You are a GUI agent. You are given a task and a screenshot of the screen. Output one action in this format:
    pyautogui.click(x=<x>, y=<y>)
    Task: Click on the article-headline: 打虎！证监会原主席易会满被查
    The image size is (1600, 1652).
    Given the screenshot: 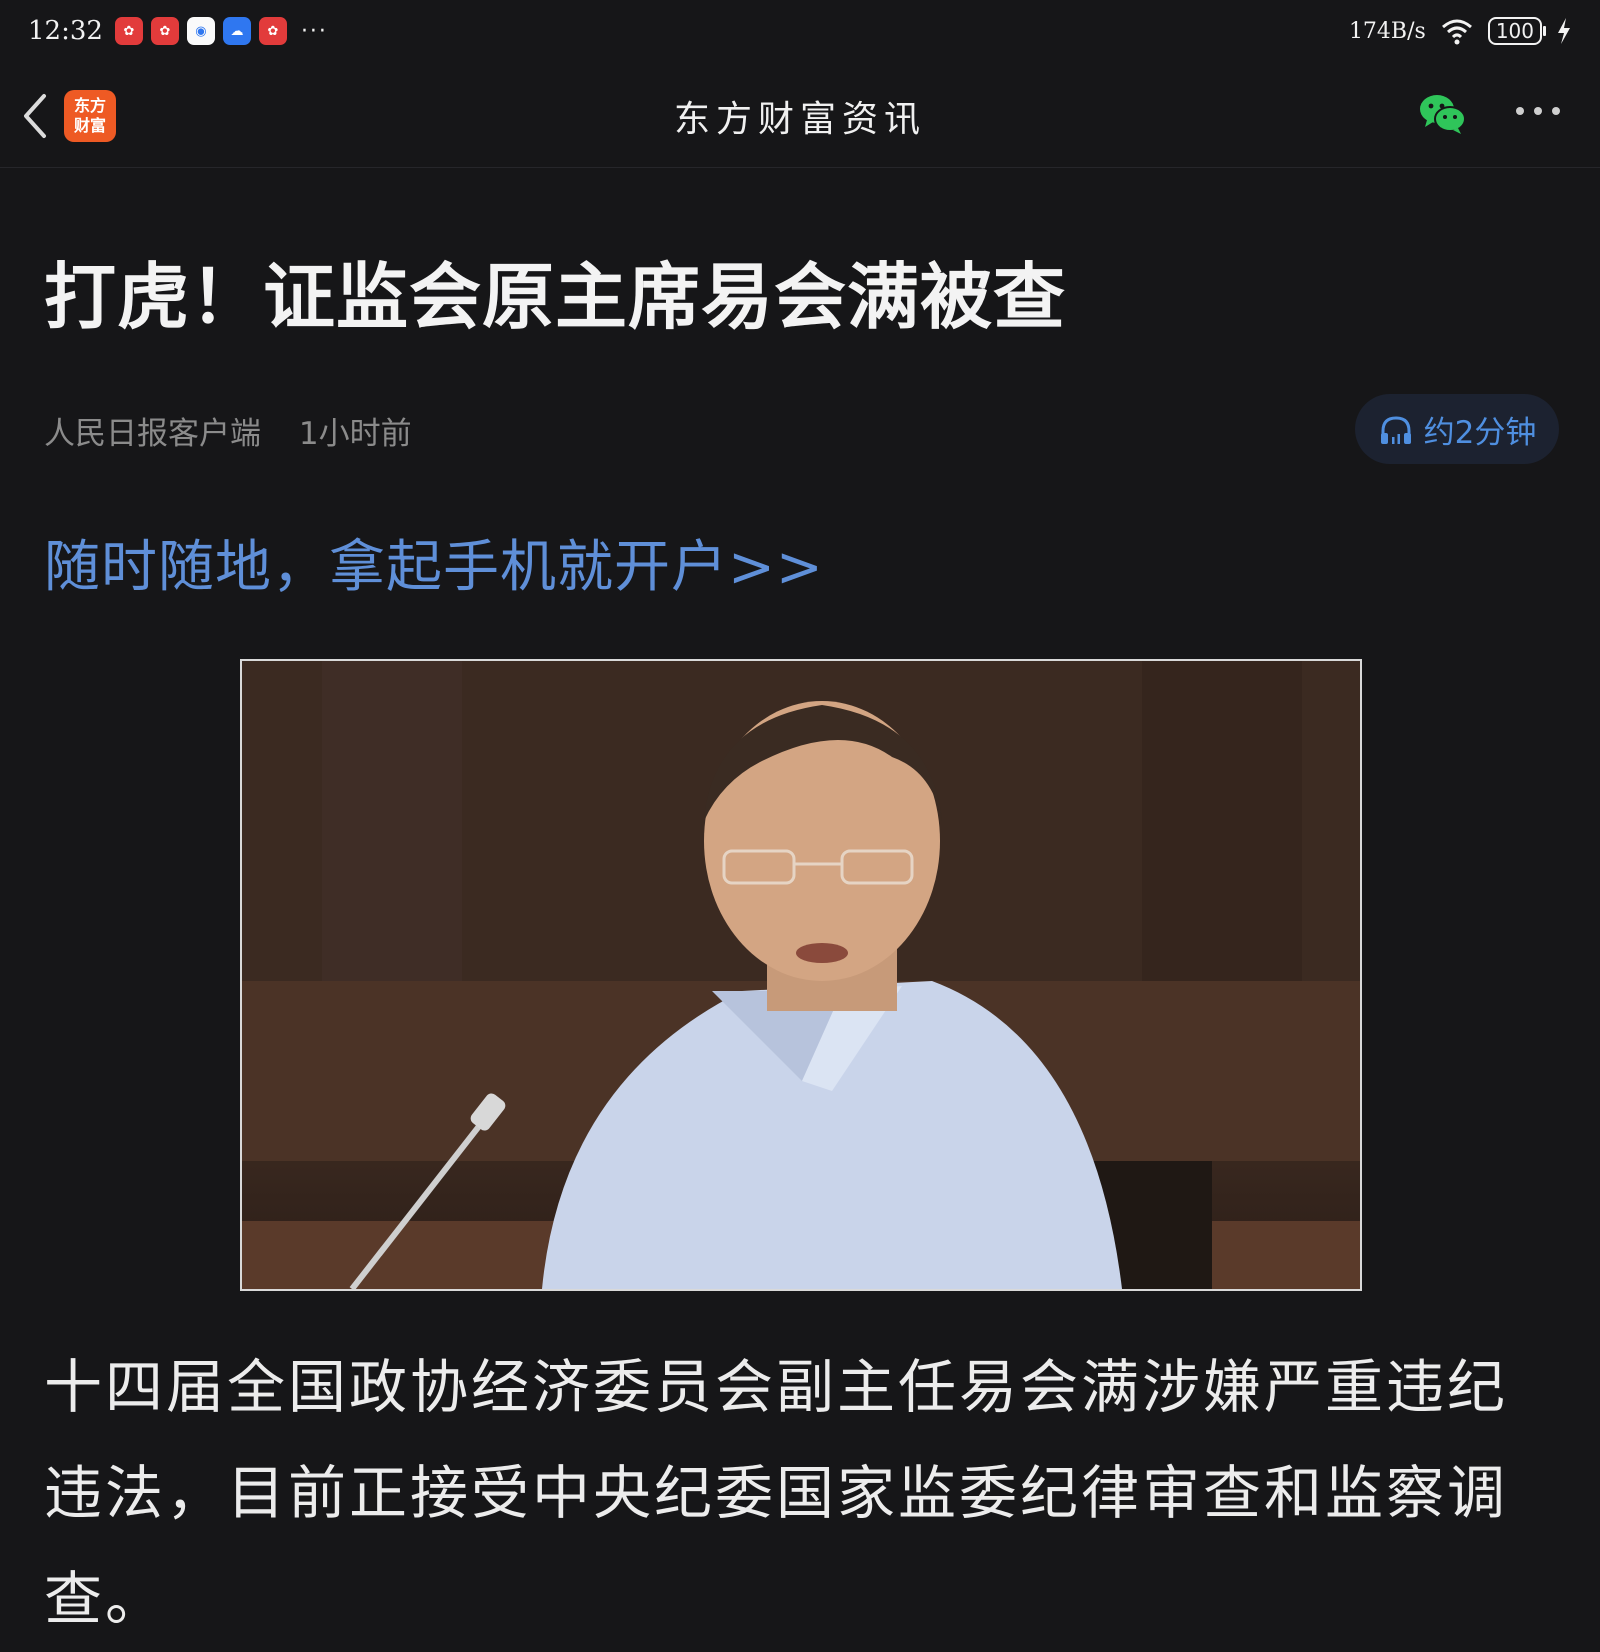 What is the action you would take?
    pyautogui.click(x=555, y=297)
    